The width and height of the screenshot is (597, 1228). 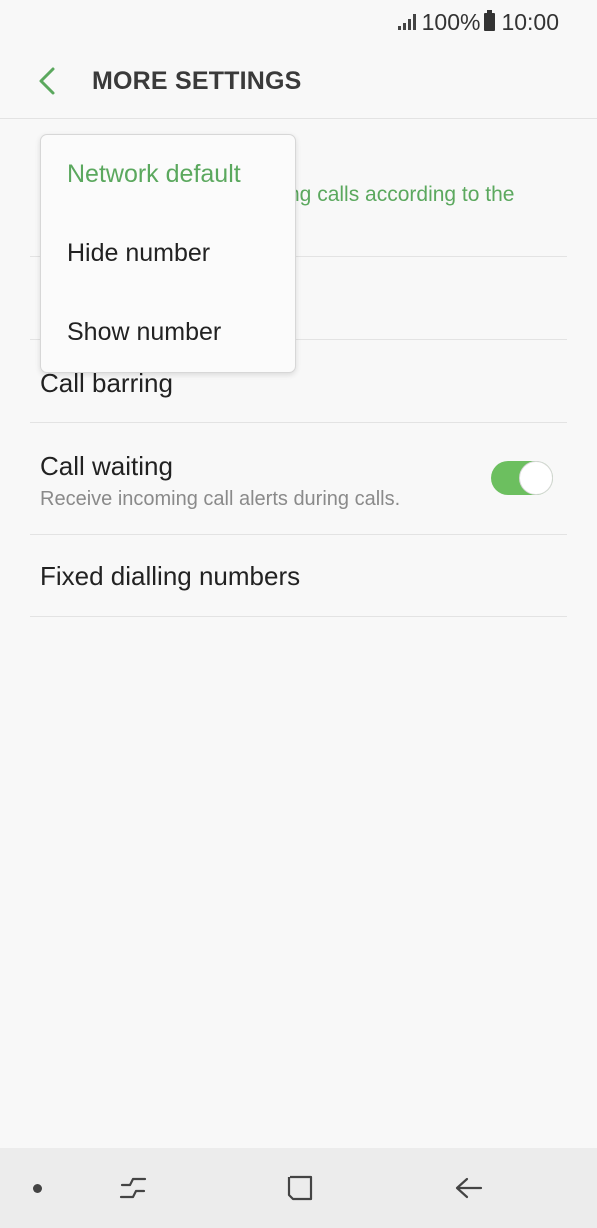 I want to click on home-icon, so click(x=300, y=1188).